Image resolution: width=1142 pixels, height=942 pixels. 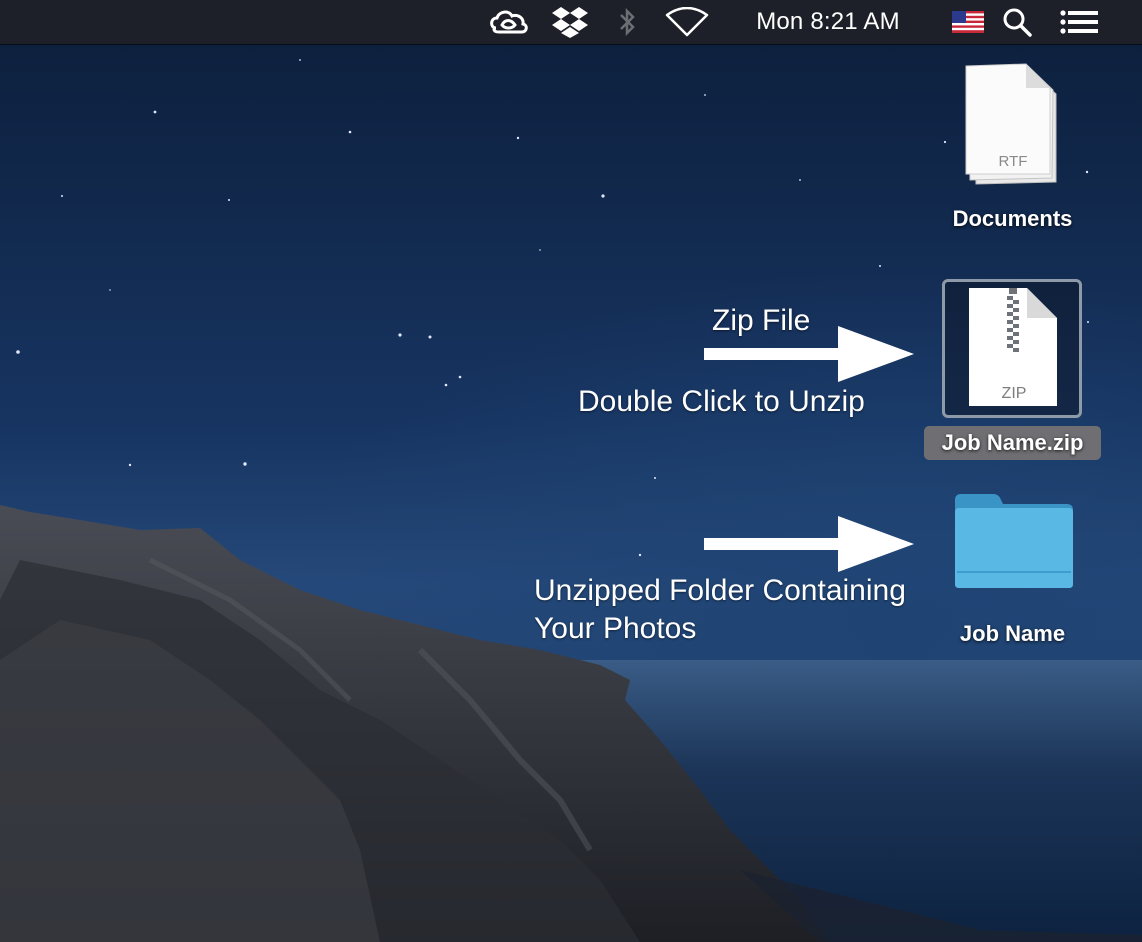 I want to click on unzip-instruction-annotation: Double Click to Unzip, so click(x=721, y=401).